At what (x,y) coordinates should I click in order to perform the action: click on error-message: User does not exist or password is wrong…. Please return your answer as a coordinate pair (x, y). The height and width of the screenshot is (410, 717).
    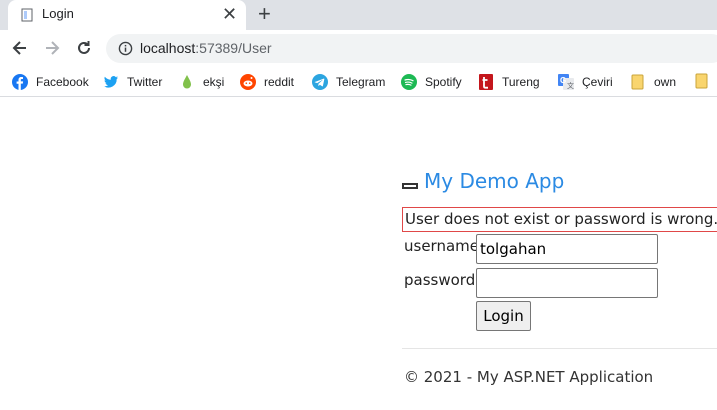
    Looking at the image, I should click on (559, 219).